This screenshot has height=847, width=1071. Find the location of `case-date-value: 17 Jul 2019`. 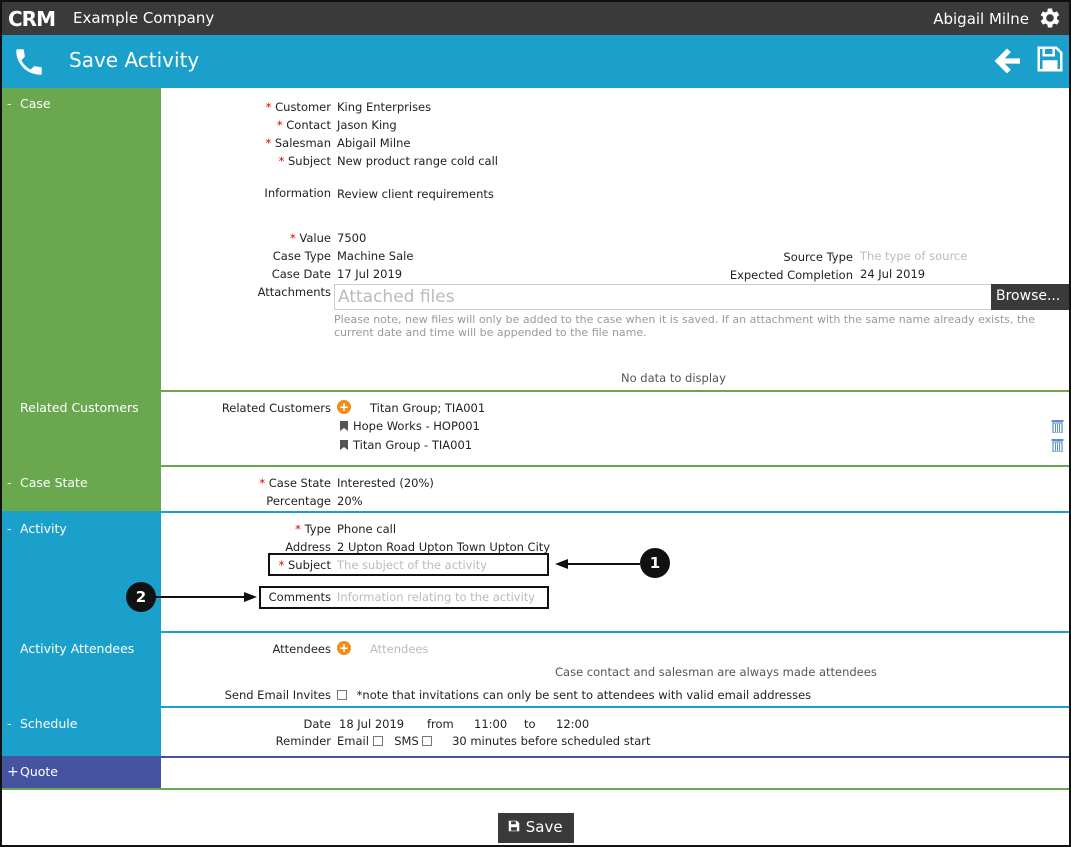

case-date-value: 17 Jul 2019 is located at coordinates (369, 274).